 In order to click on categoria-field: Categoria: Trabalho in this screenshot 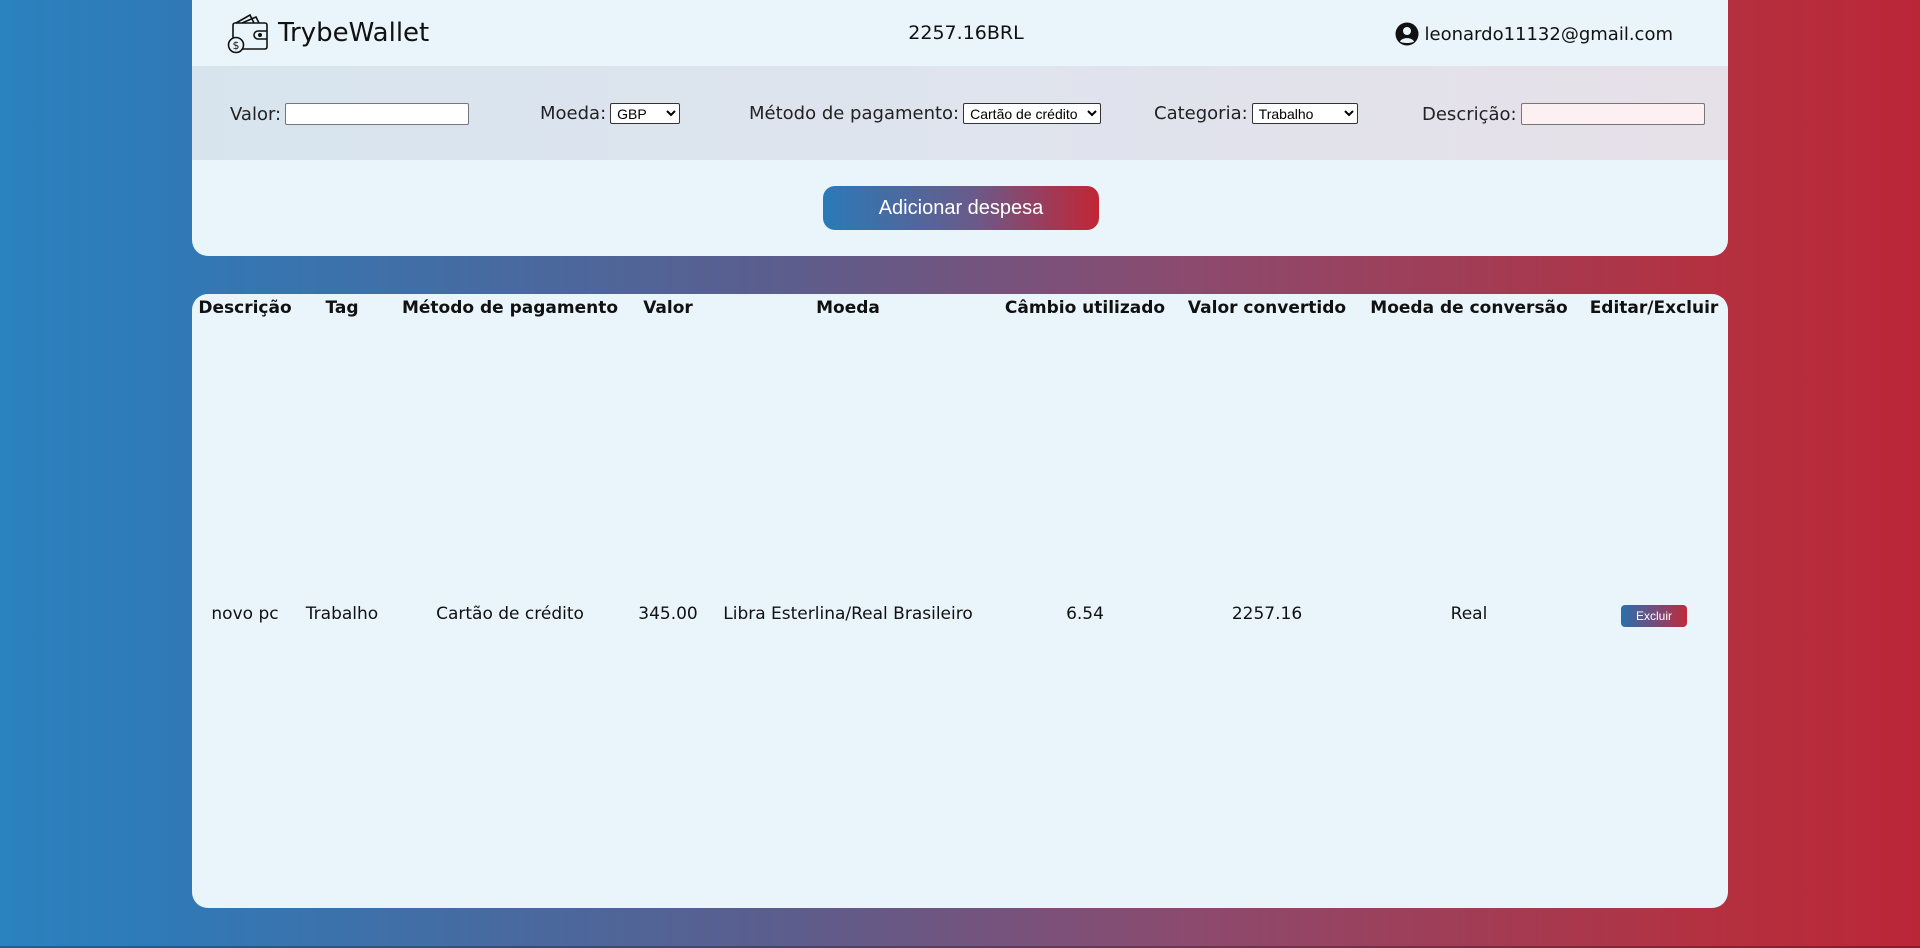, I will do `click(1256, 113)`.